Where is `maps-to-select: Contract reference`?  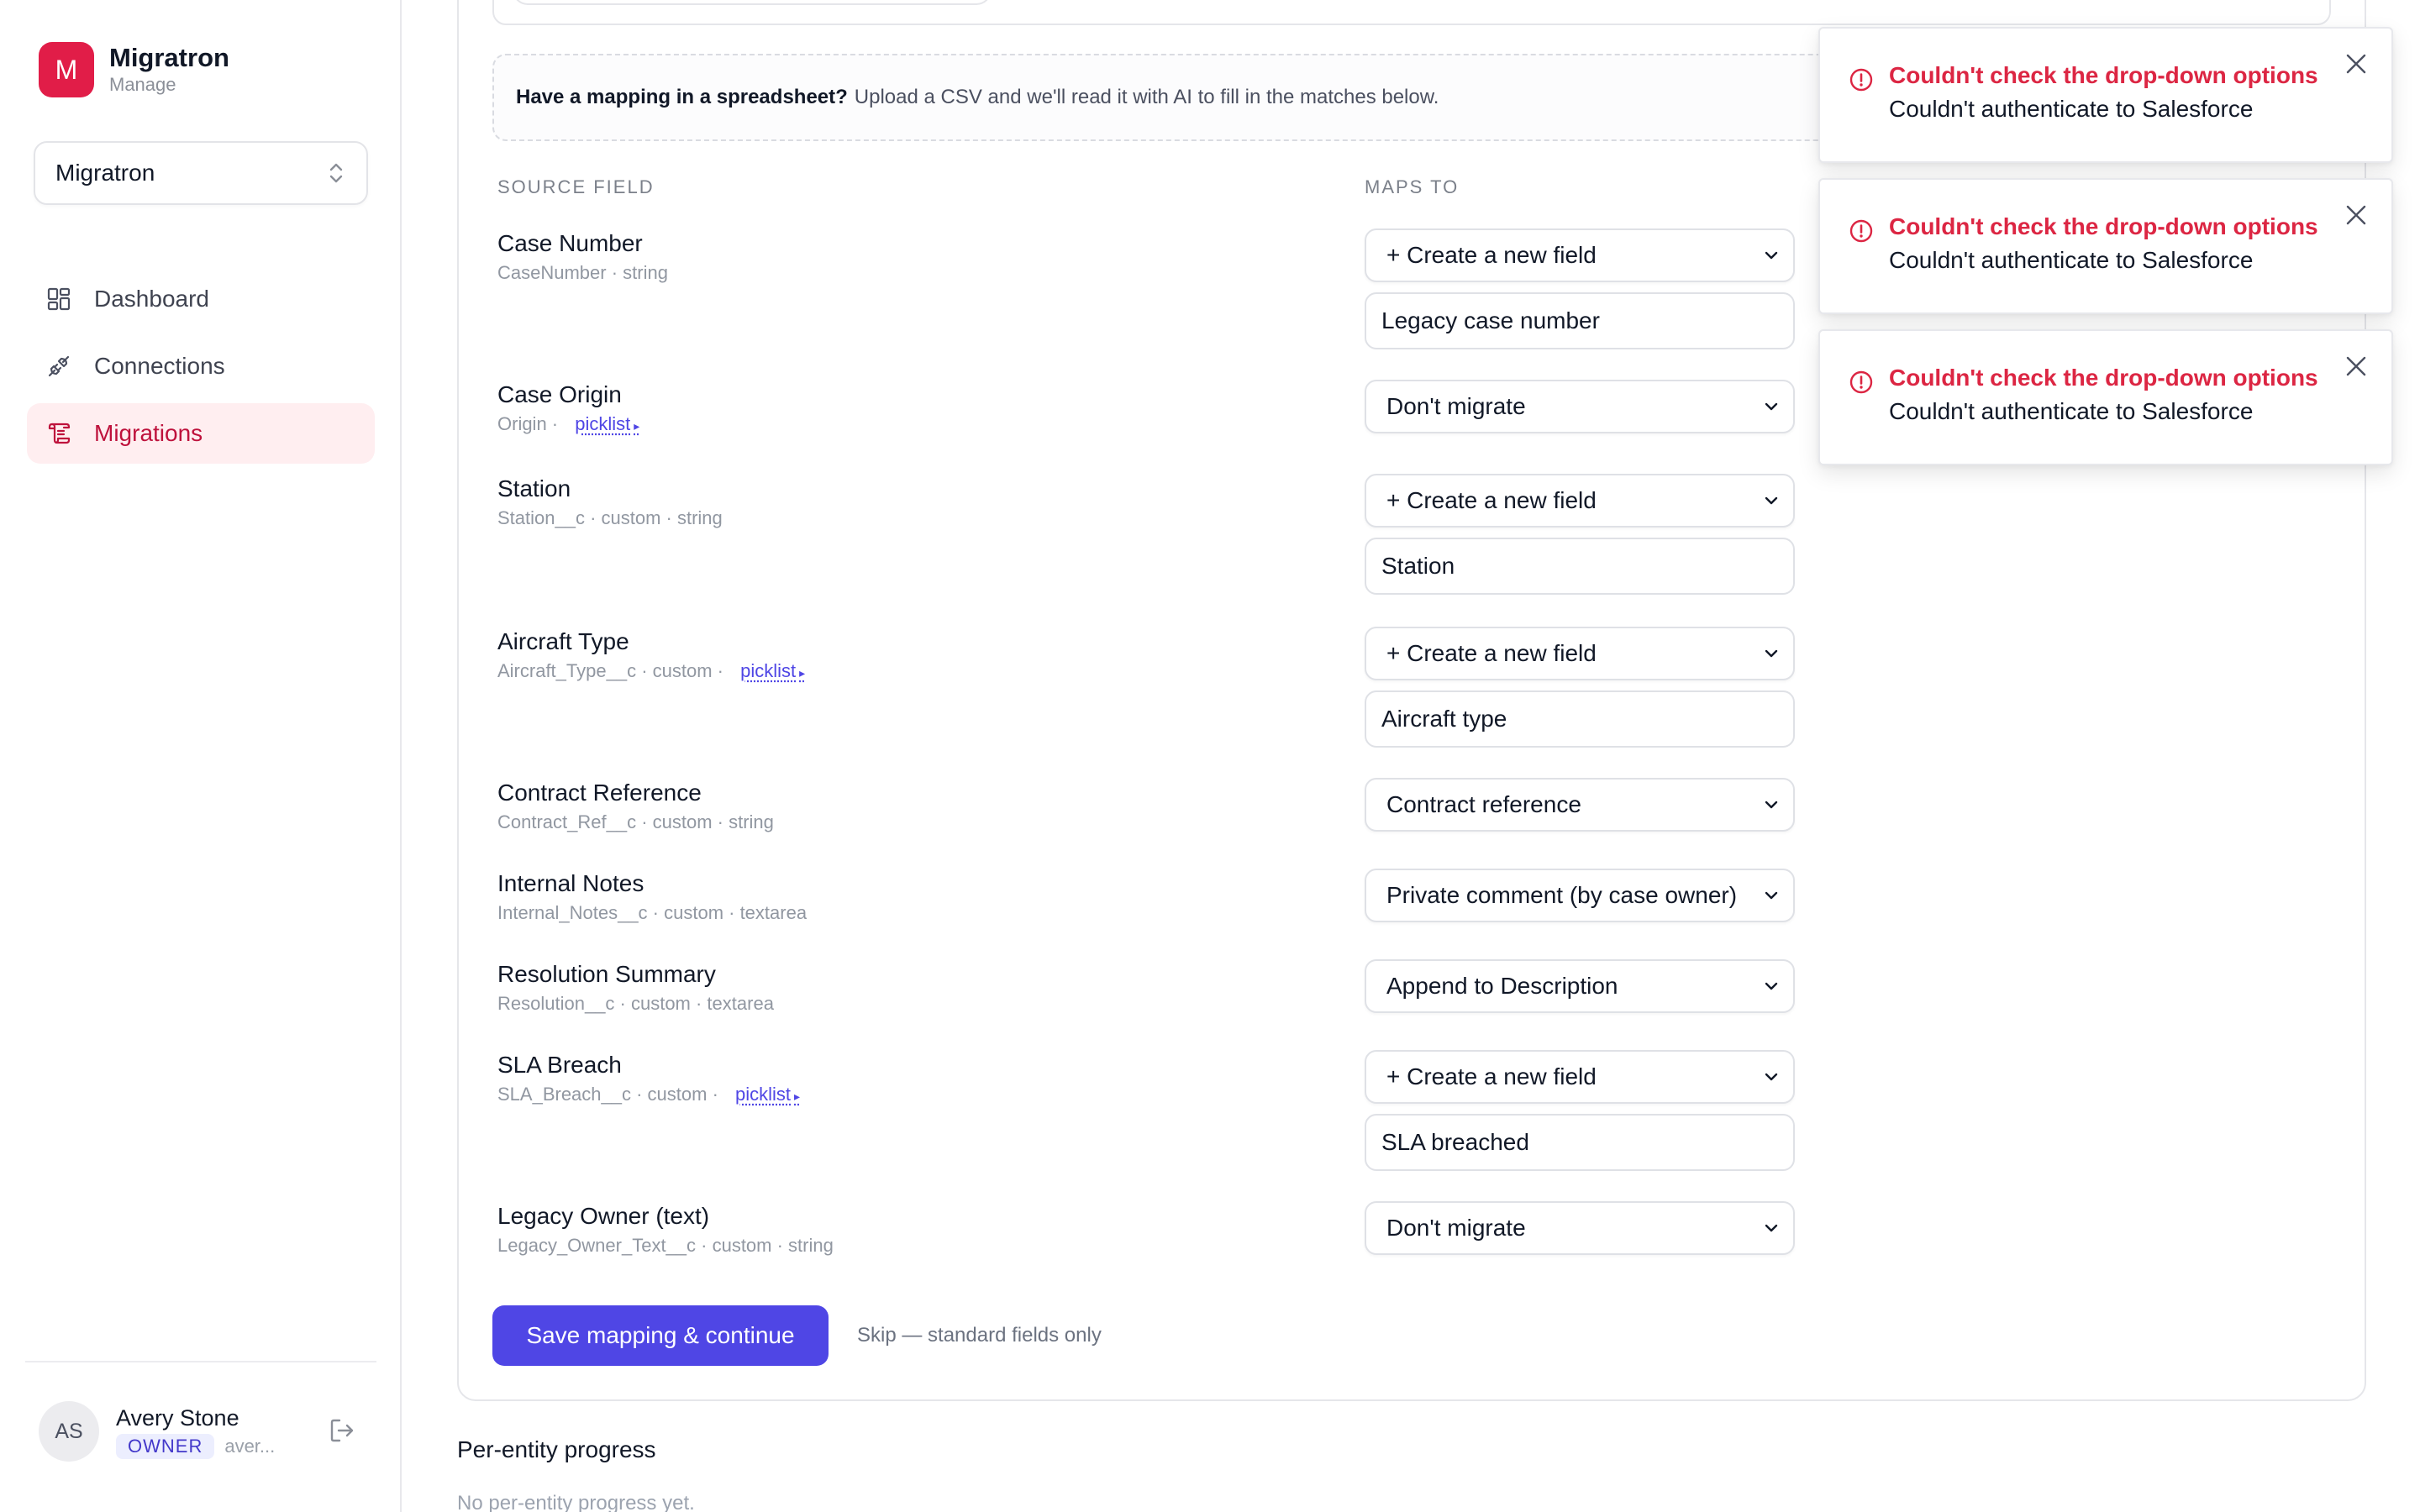 maps-to-select: Contract reference is located at coordinates (1580, 805).